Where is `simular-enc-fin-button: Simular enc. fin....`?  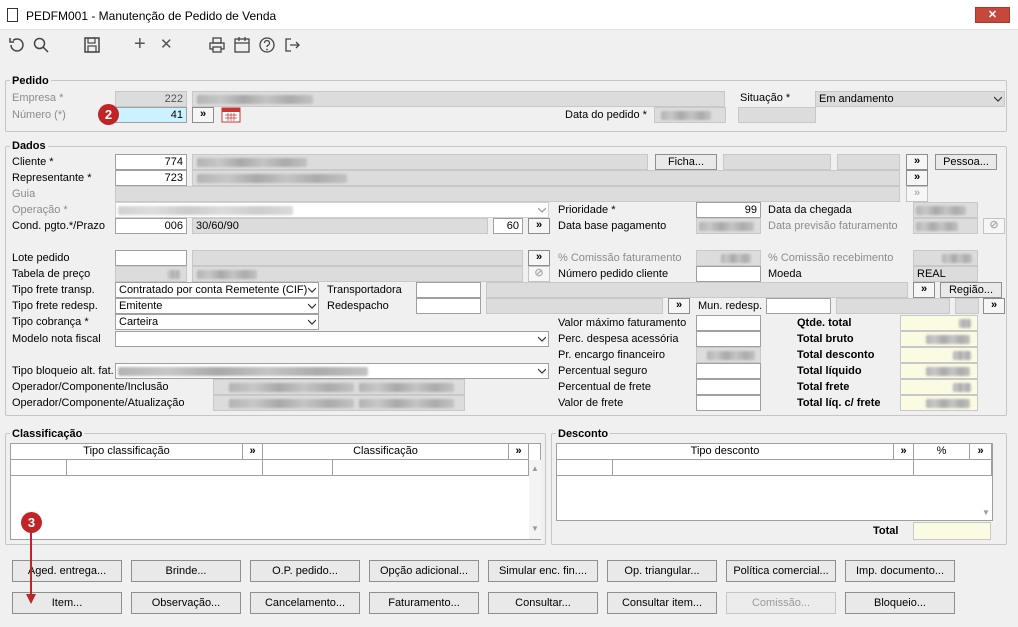
simular-enc-fin-button: Simular enc. fin.... is located at coordinates (543, 571).